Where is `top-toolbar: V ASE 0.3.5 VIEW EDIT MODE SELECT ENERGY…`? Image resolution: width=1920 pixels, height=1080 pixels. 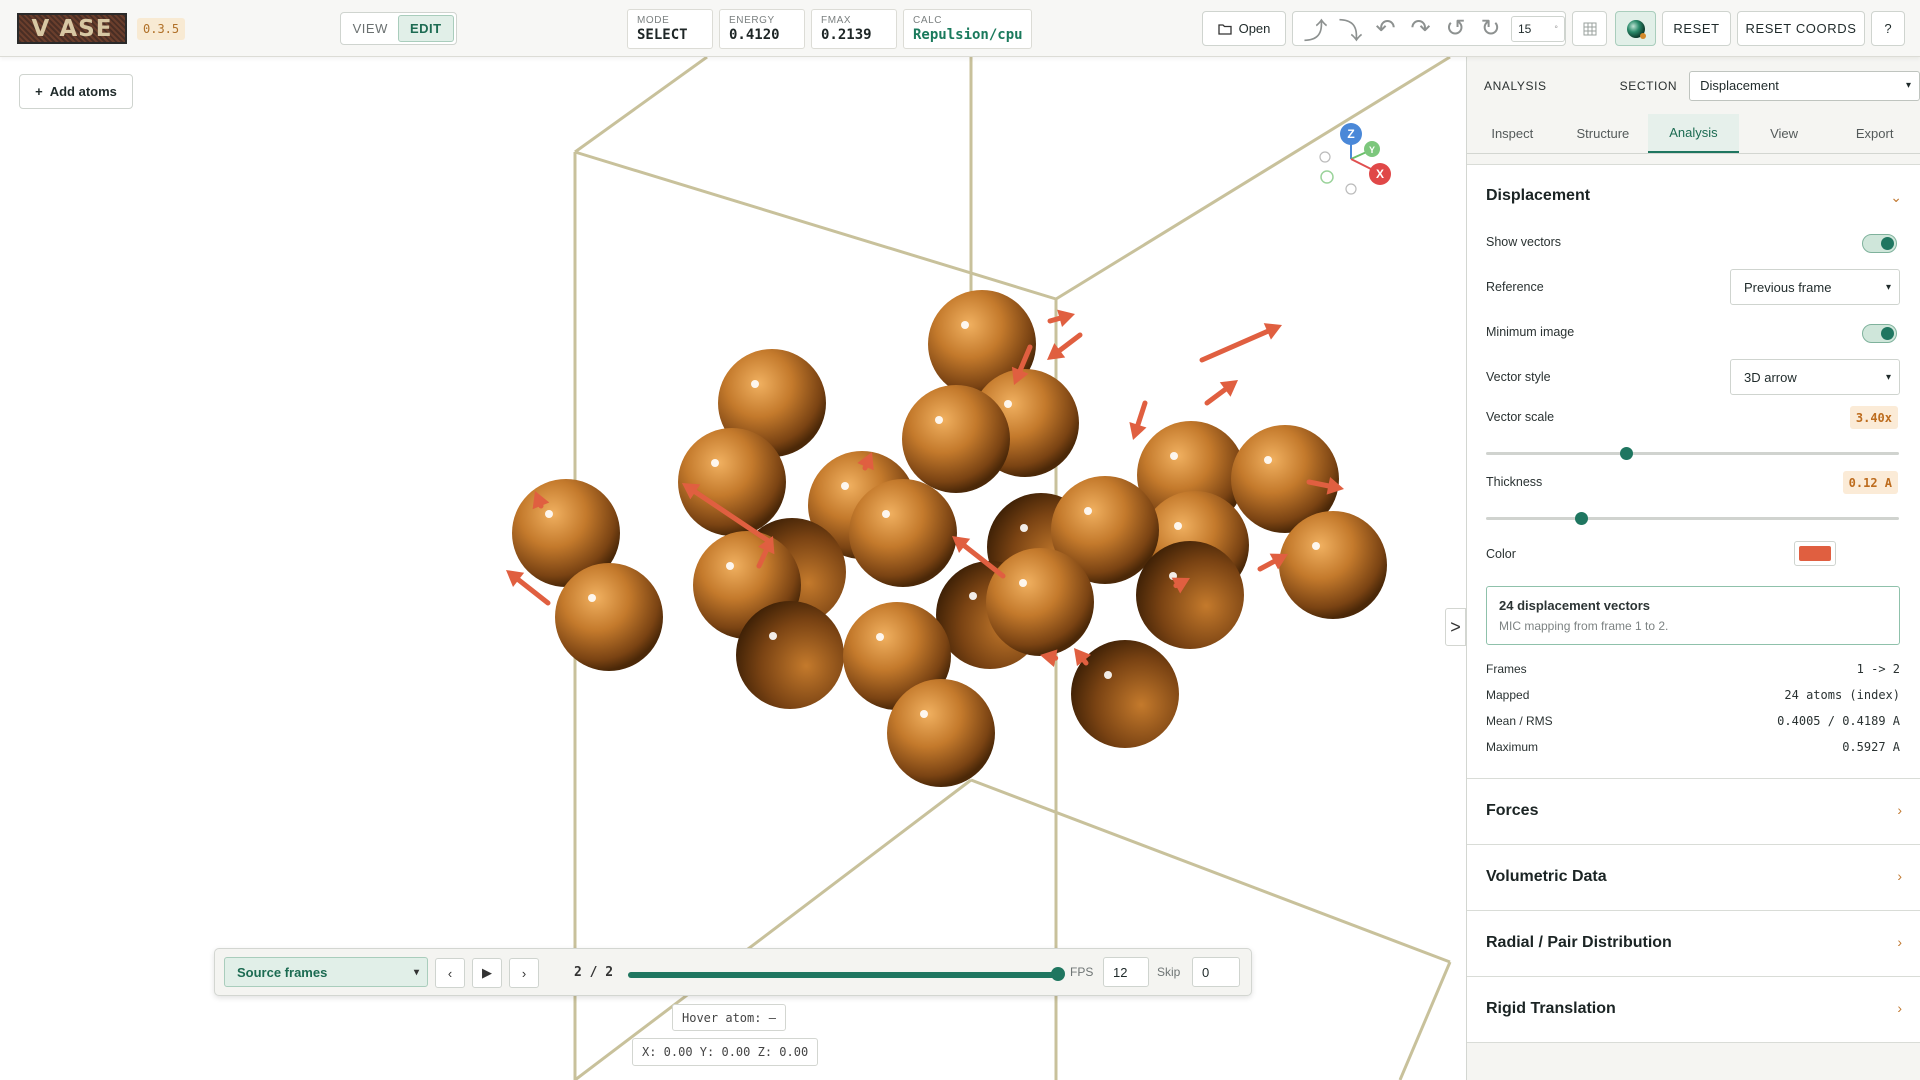
top-toolbar: V ASE 0.3.5 VIEW EDIT MODE SELECT ENERGY… is located at coordinates (960, 28).